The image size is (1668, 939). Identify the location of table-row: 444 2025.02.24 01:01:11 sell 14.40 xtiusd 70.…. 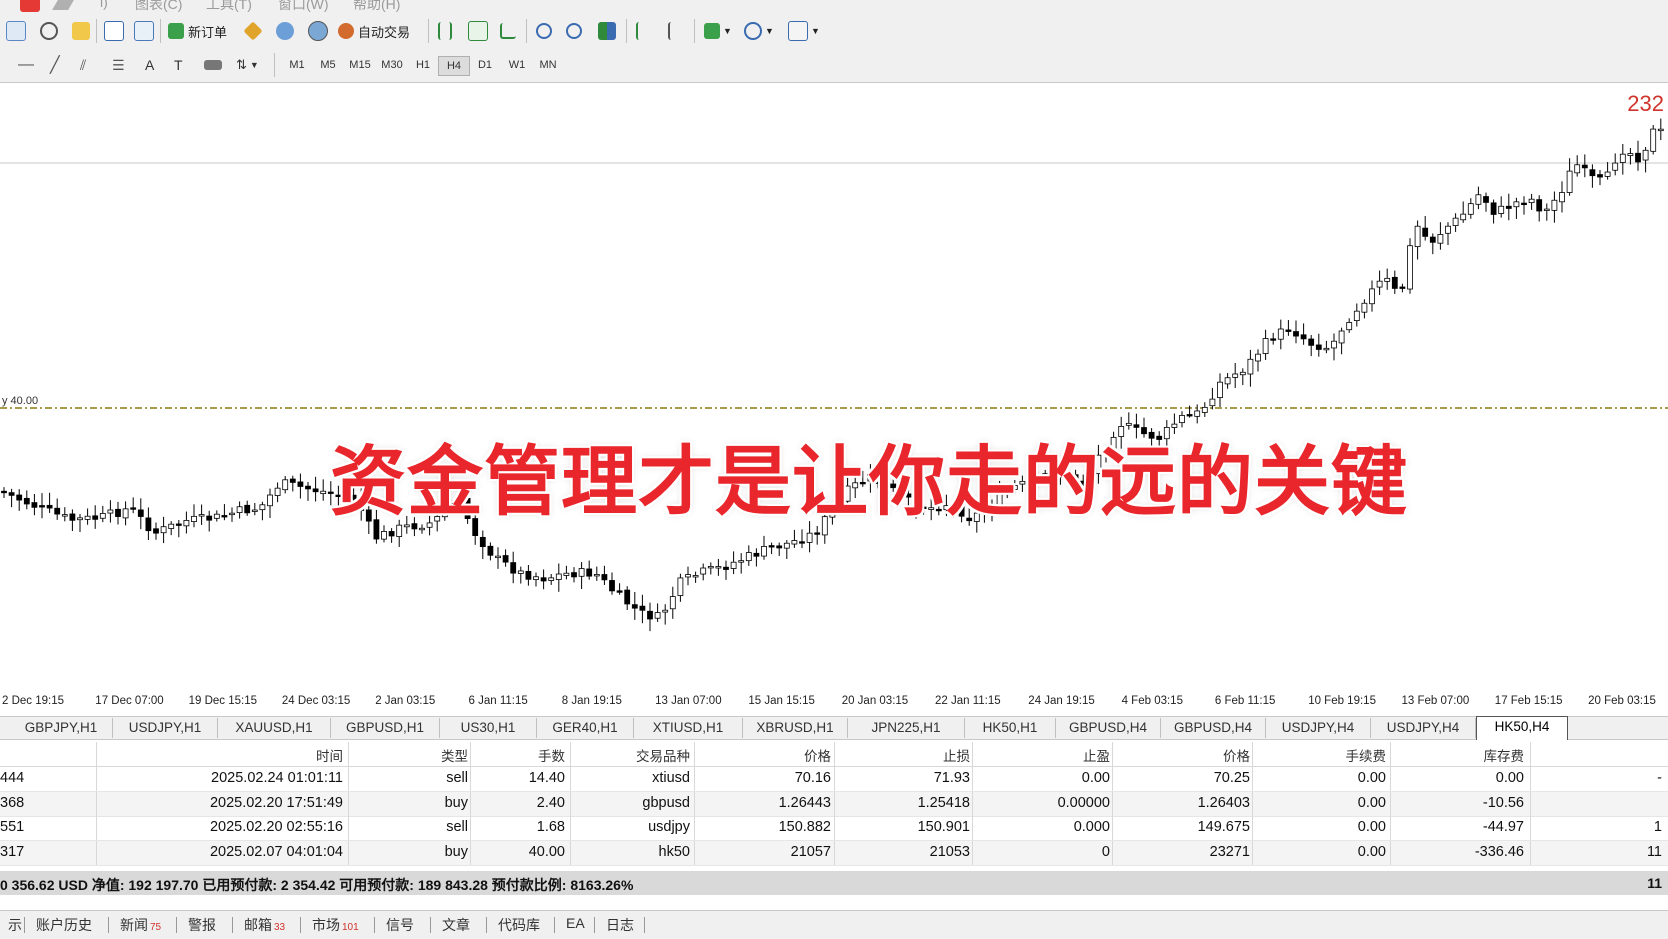
(834, 779).